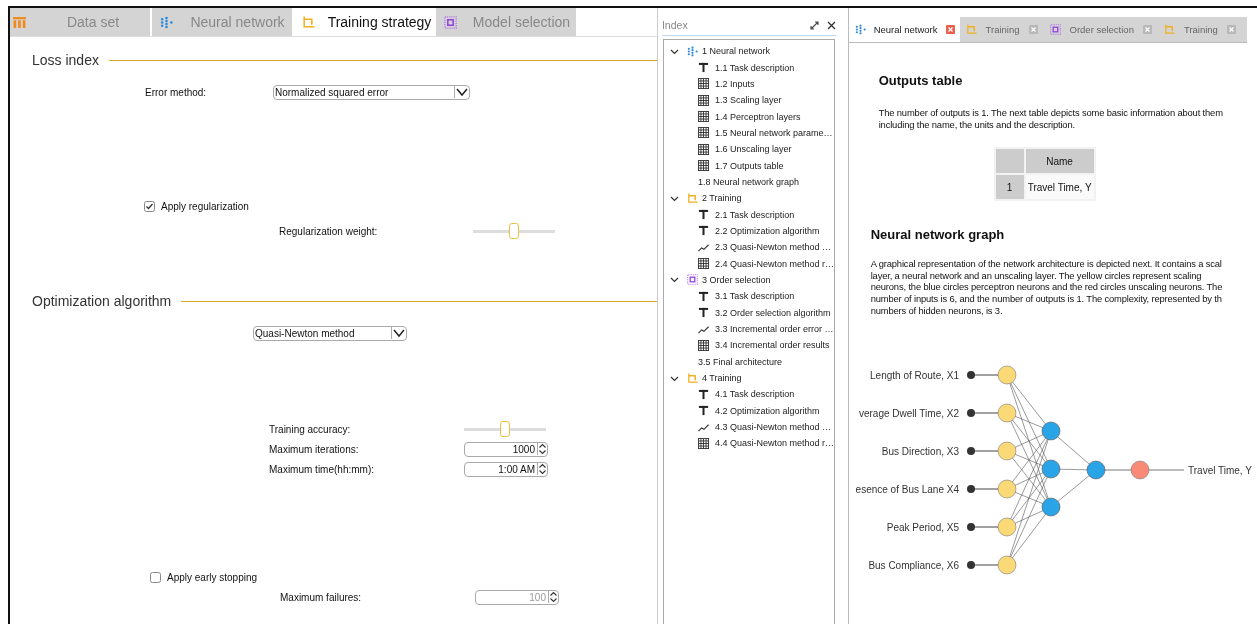  Describe the element at coordinates (321, 597) in the screenshot. I see `field-label: Maximum failures:` at that location.